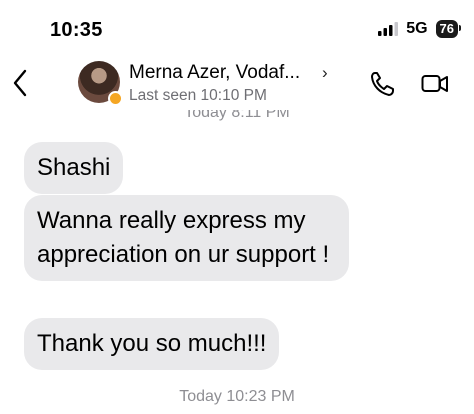 This screenshot has width=474, height=414. I want to click on message-bubble: Shashi, so click(74, 168).